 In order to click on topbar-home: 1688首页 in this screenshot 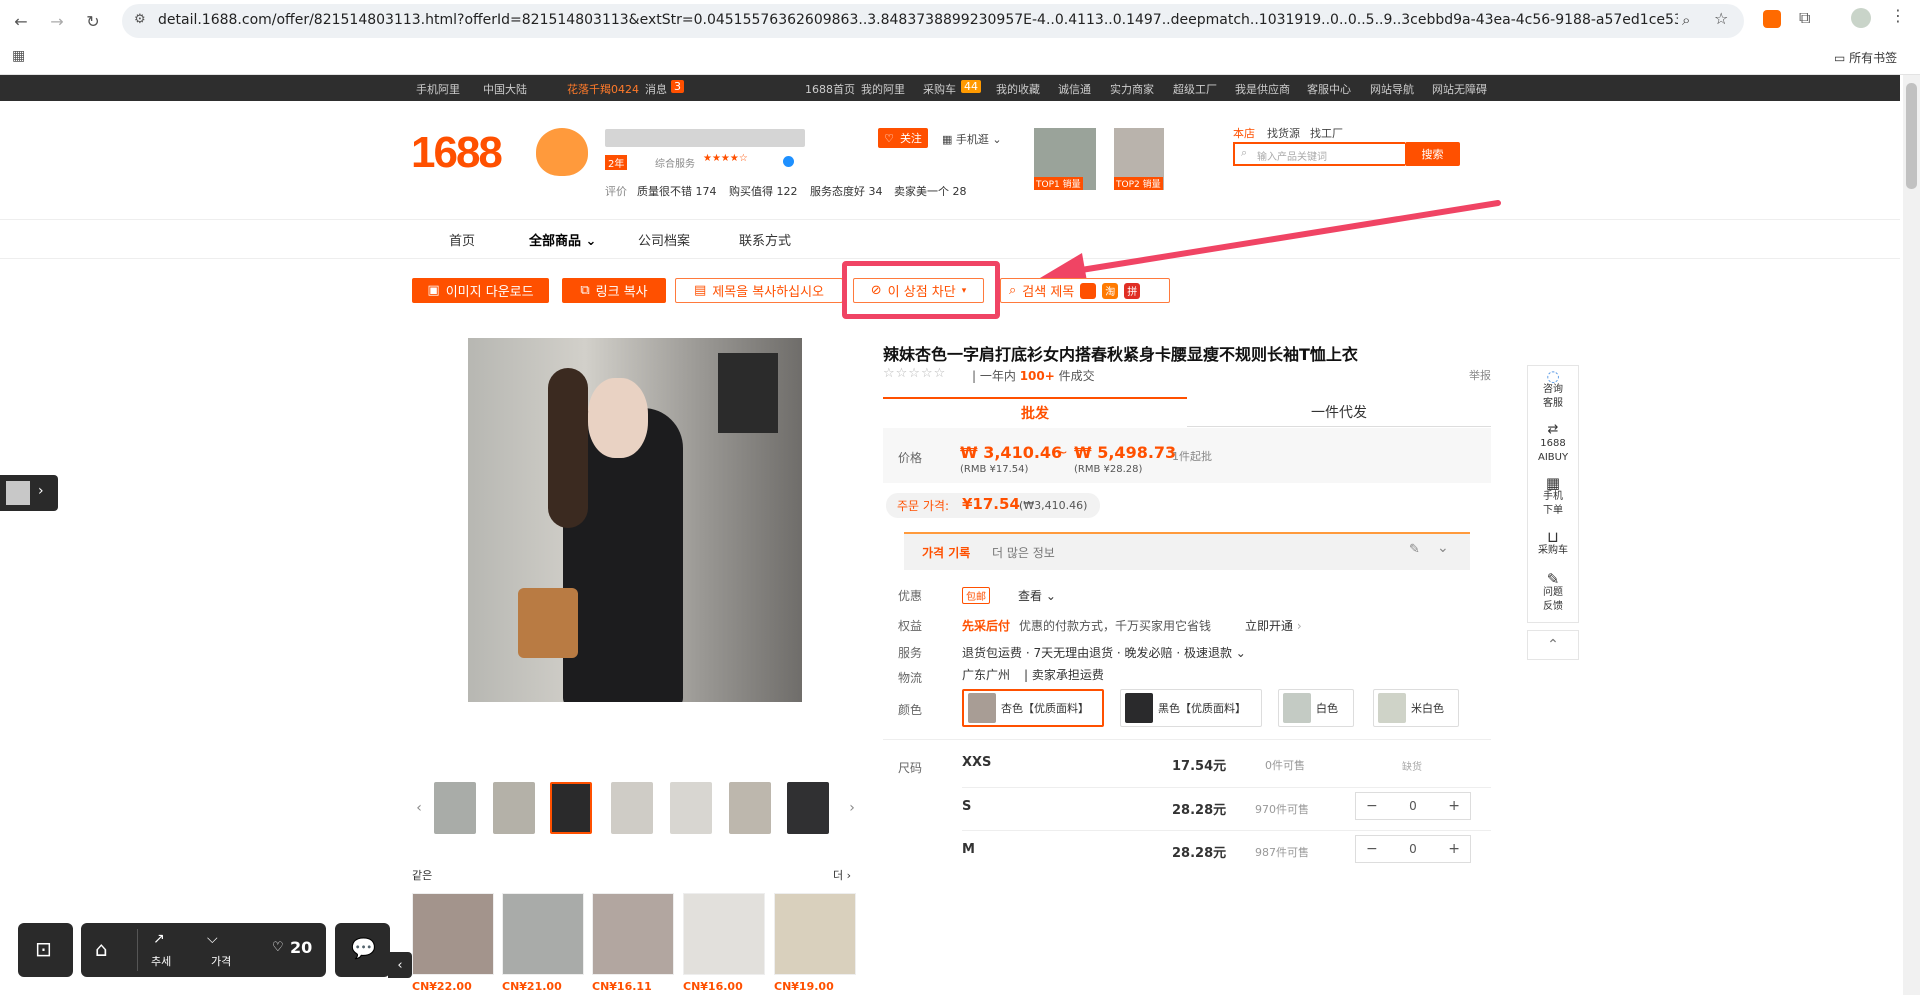, I will do `click(830, 89)`.